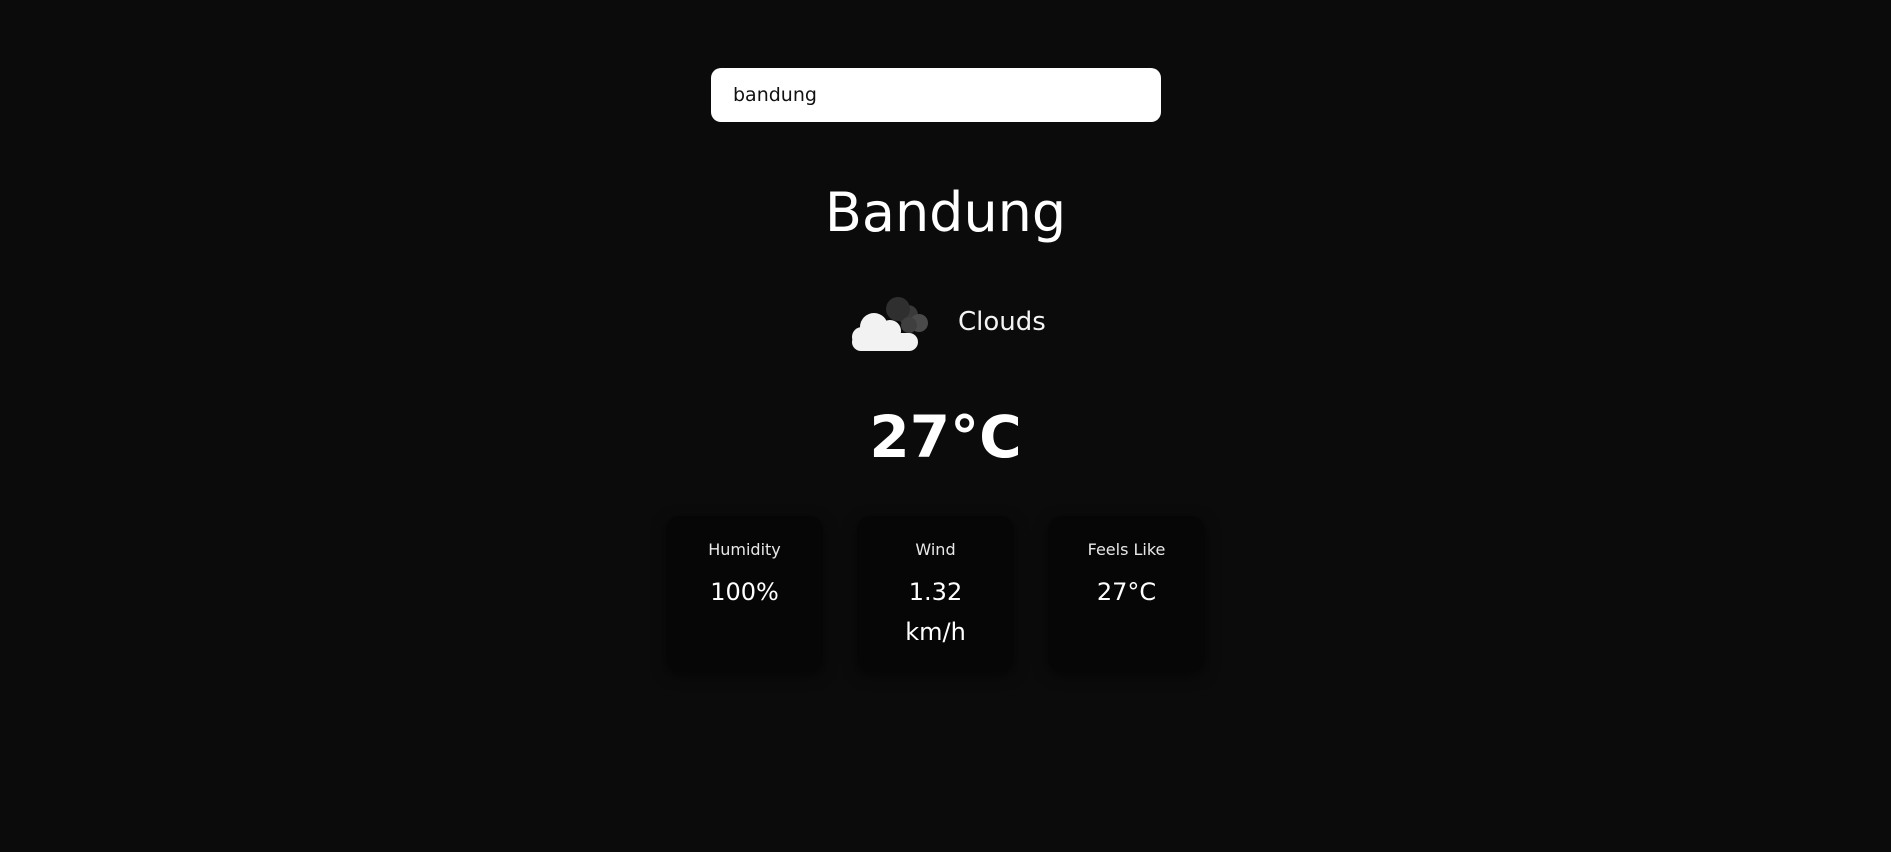 Image resolution: width=1891 pixels, height=852 pixels. What do you see at coordinates (945, 437) in the screenshot?
I see `temperature: 27°C` at bounding box center [945, 437].